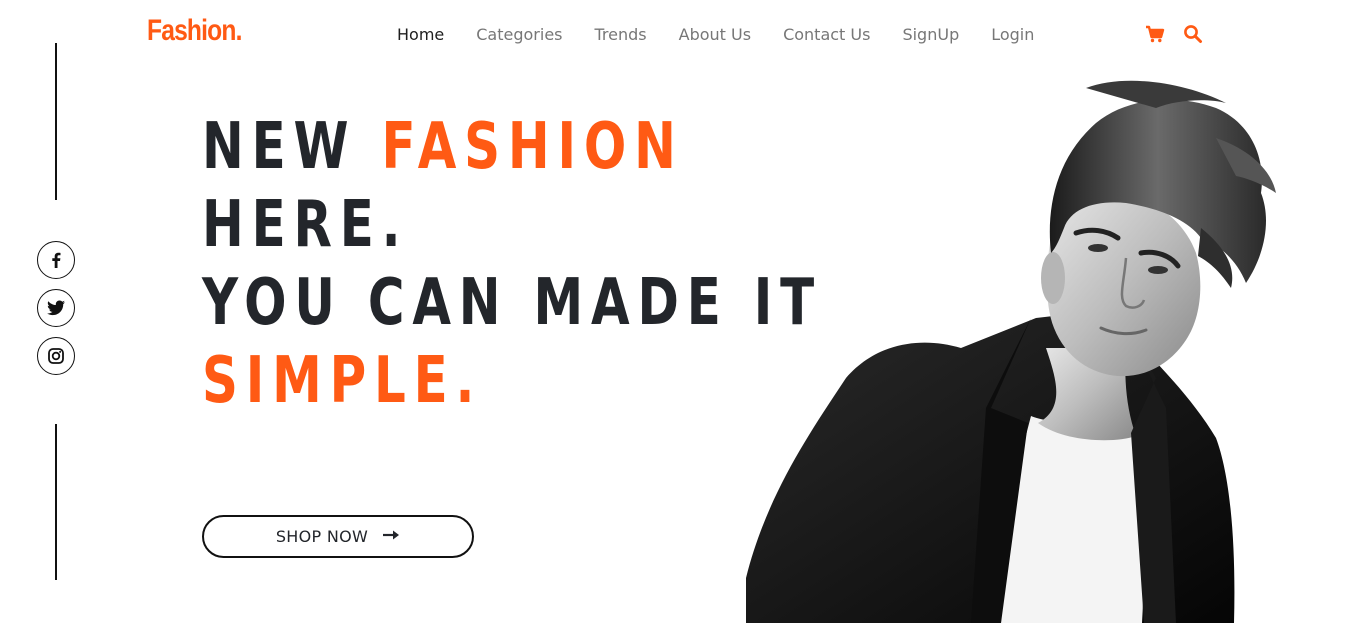 The width and height of the screenshot is (1354, 623). I want to click on brand-logo: Fashion., so click(194, 31).